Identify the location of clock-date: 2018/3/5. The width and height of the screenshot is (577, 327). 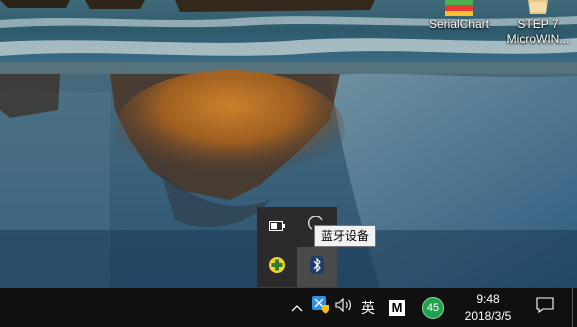
(488, 316).